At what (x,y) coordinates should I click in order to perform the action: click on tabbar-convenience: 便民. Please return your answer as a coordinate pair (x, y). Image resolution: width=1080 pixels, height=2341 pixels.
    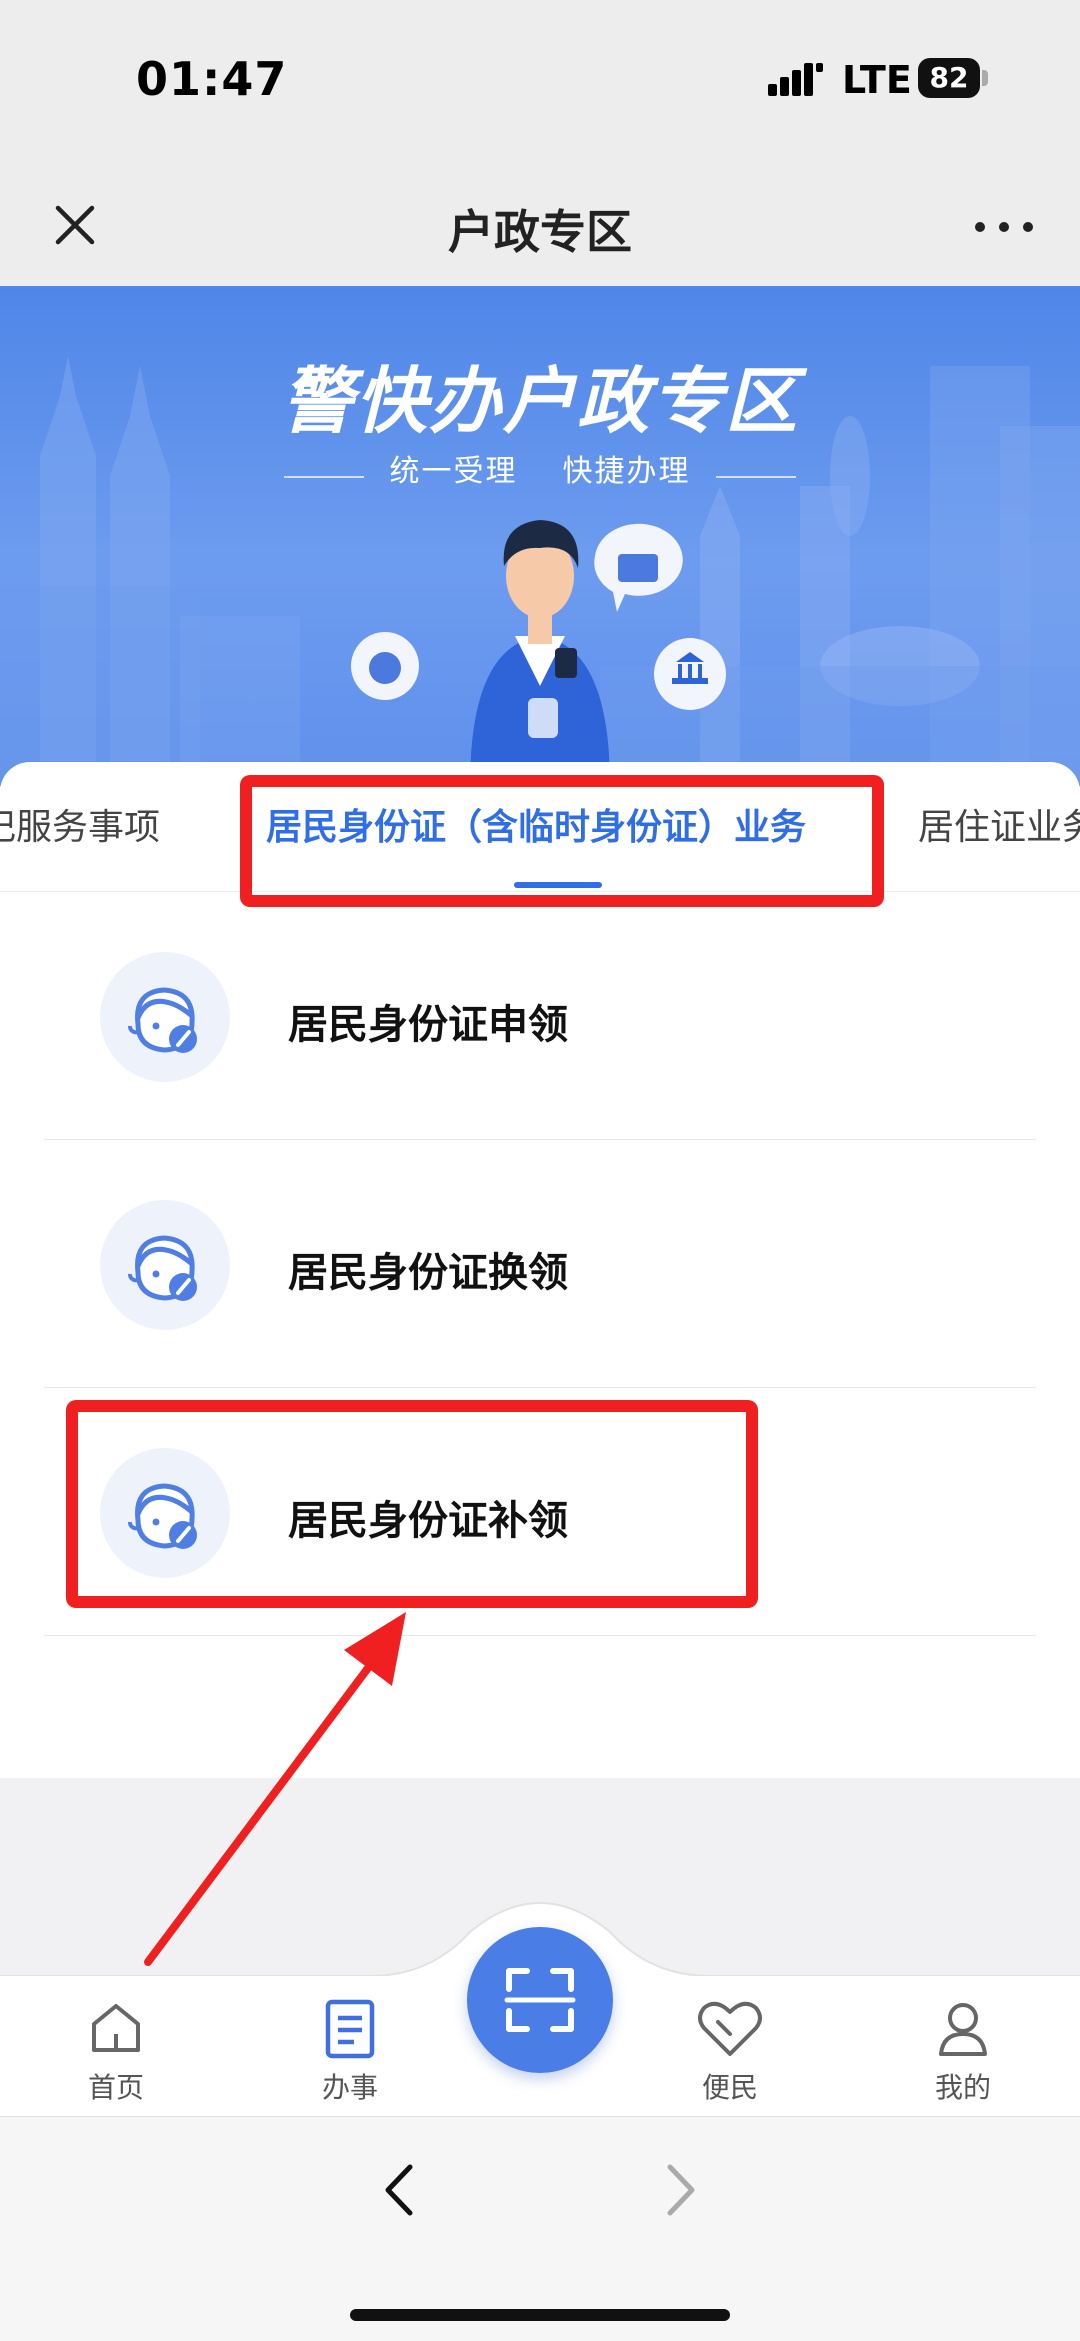
    Looking at the image, I should click on (730, 2051).